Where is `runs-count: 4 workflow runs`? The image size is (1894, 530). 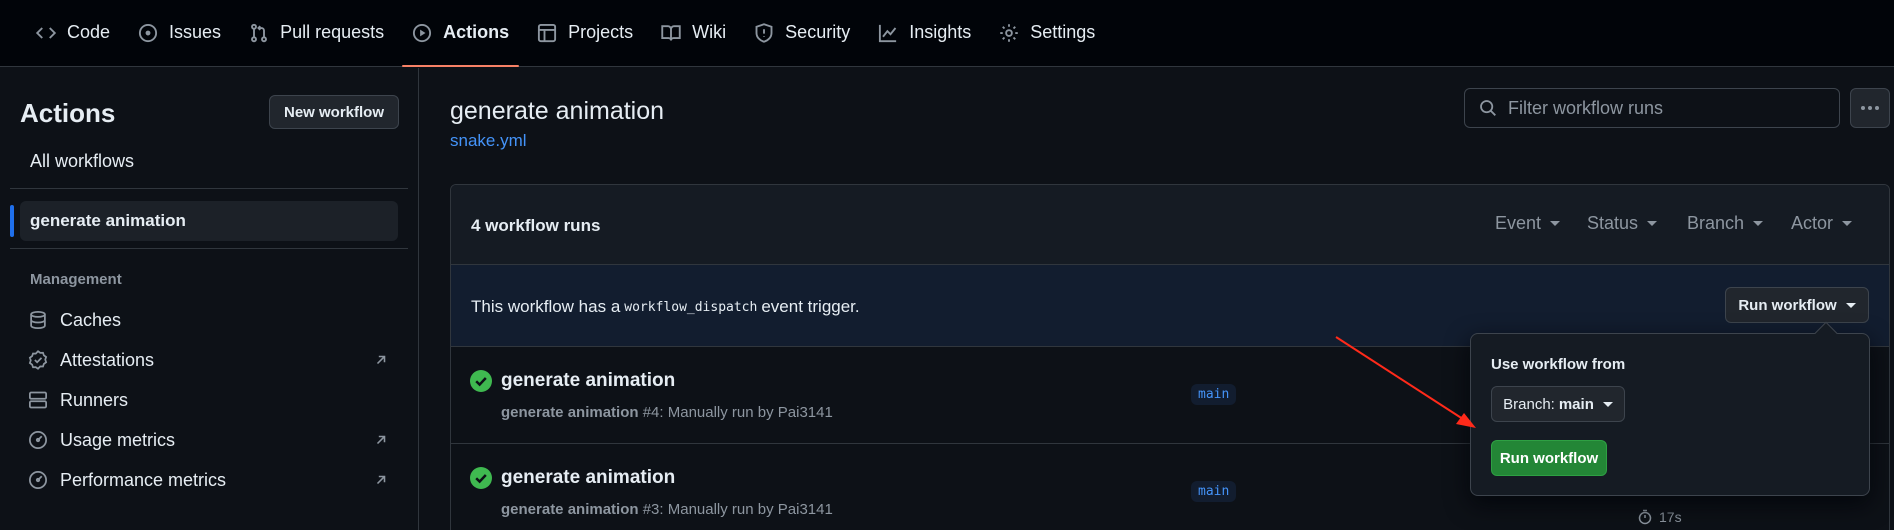 runs-count: 4 workflow runs is located at coordinates (536, 225).